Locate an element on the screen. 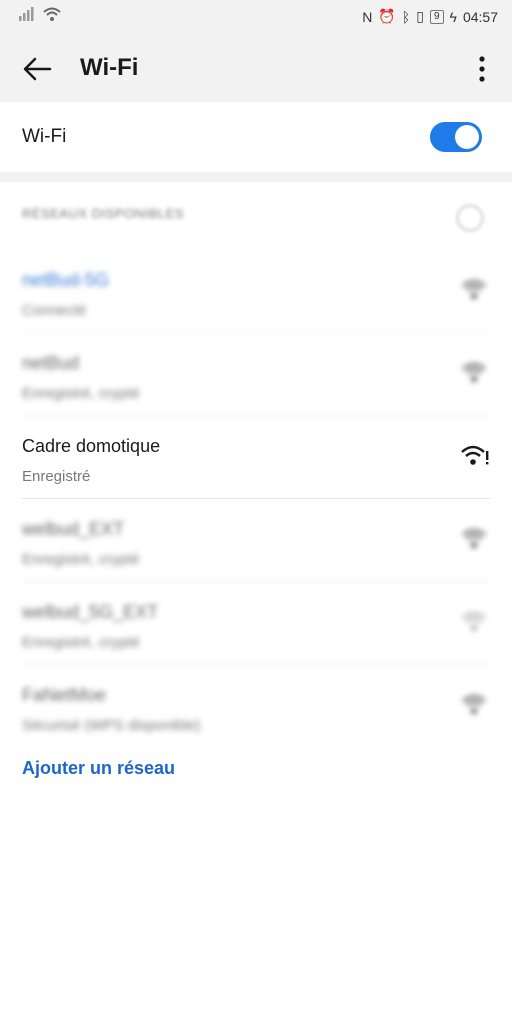 Image resolution: width=512 pixels, height=1024 pixels. network-item: netBud Enregistré, crypté is located at coordinates (256, 374).